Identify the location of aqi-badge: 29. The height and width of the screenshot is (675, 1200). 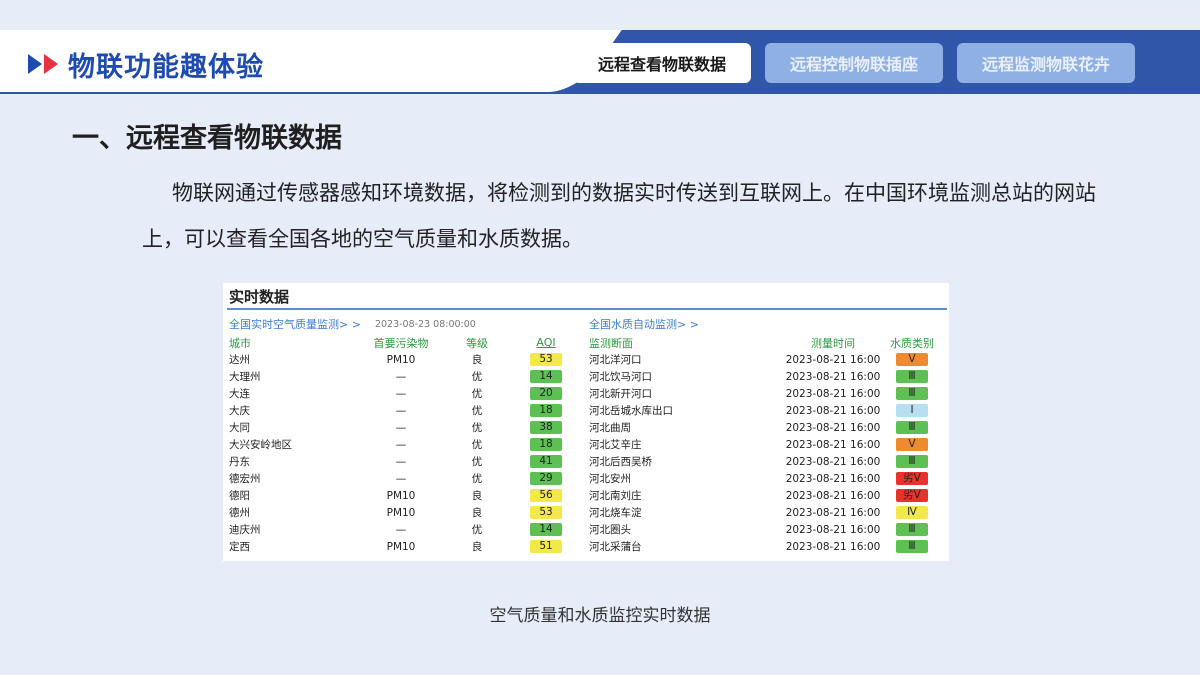
(546, 478).